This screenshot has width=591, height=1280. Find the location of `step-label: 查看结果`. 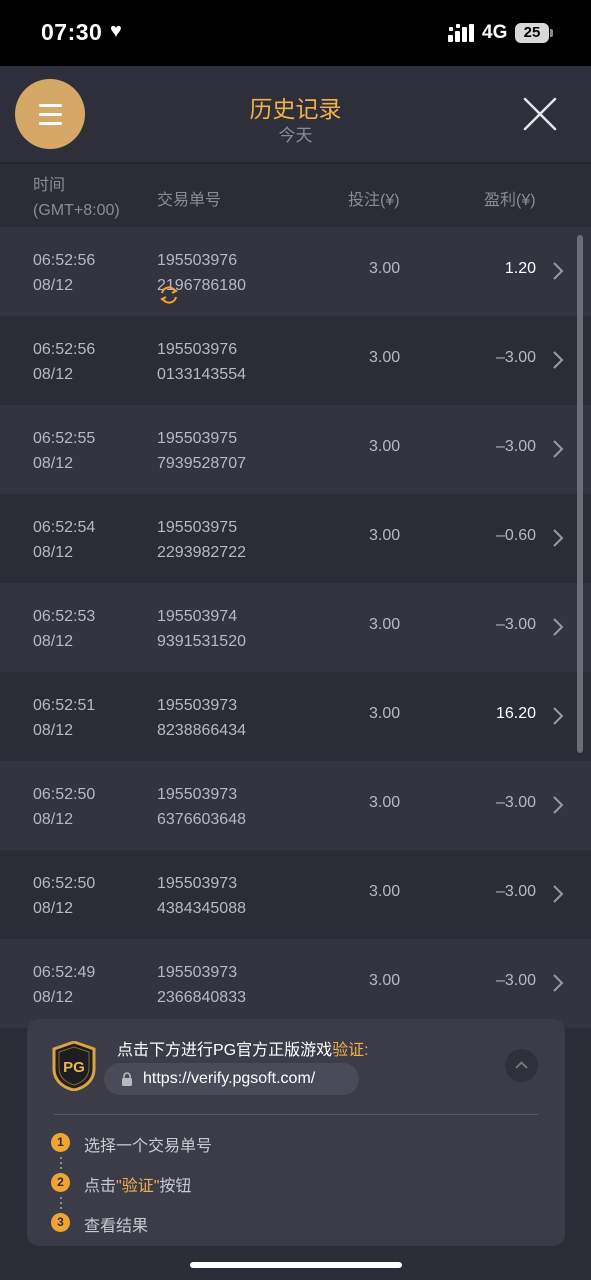

step-label: 查看结果 is located at coordinates (116, 1224).